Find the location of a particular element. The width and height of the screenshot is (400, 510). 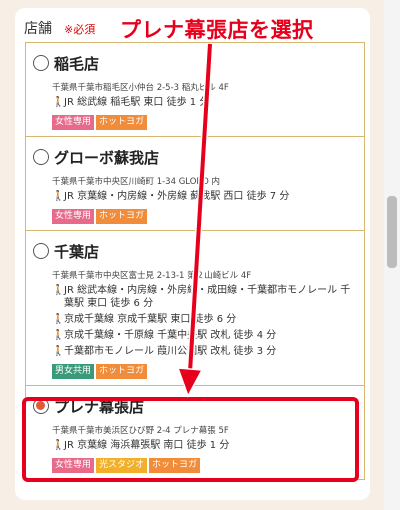

access-text: 千葉都市モノレール 葭川公園駅 改札 徒歩 3 分 is located at coordinates (170, 351).